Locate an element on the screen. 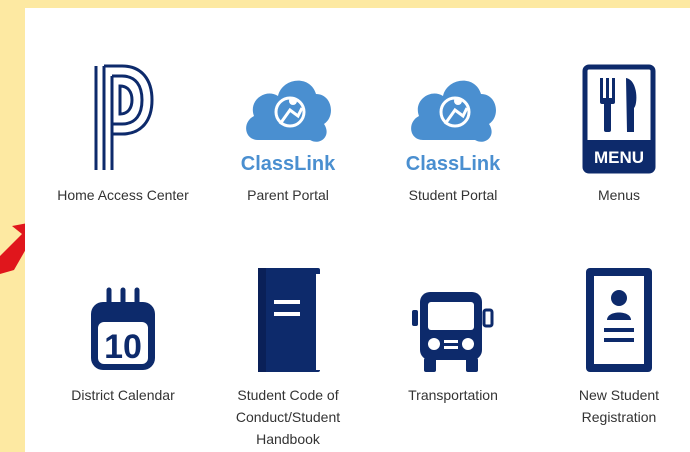 This screenshot has width=690, height=452. bus-icon is located at coordinates (453, 332).